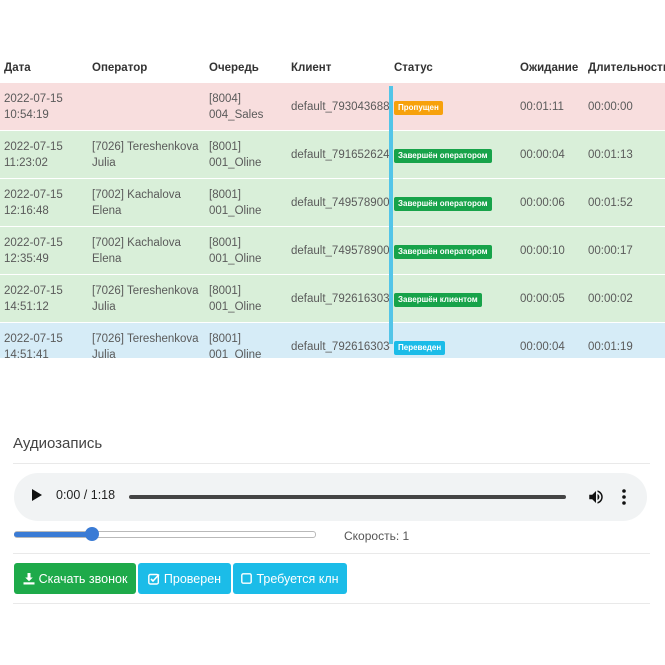 The width and height of the screenshot is (665, 665). I want to click on time-text: 14:51:12, so click(26, 306).